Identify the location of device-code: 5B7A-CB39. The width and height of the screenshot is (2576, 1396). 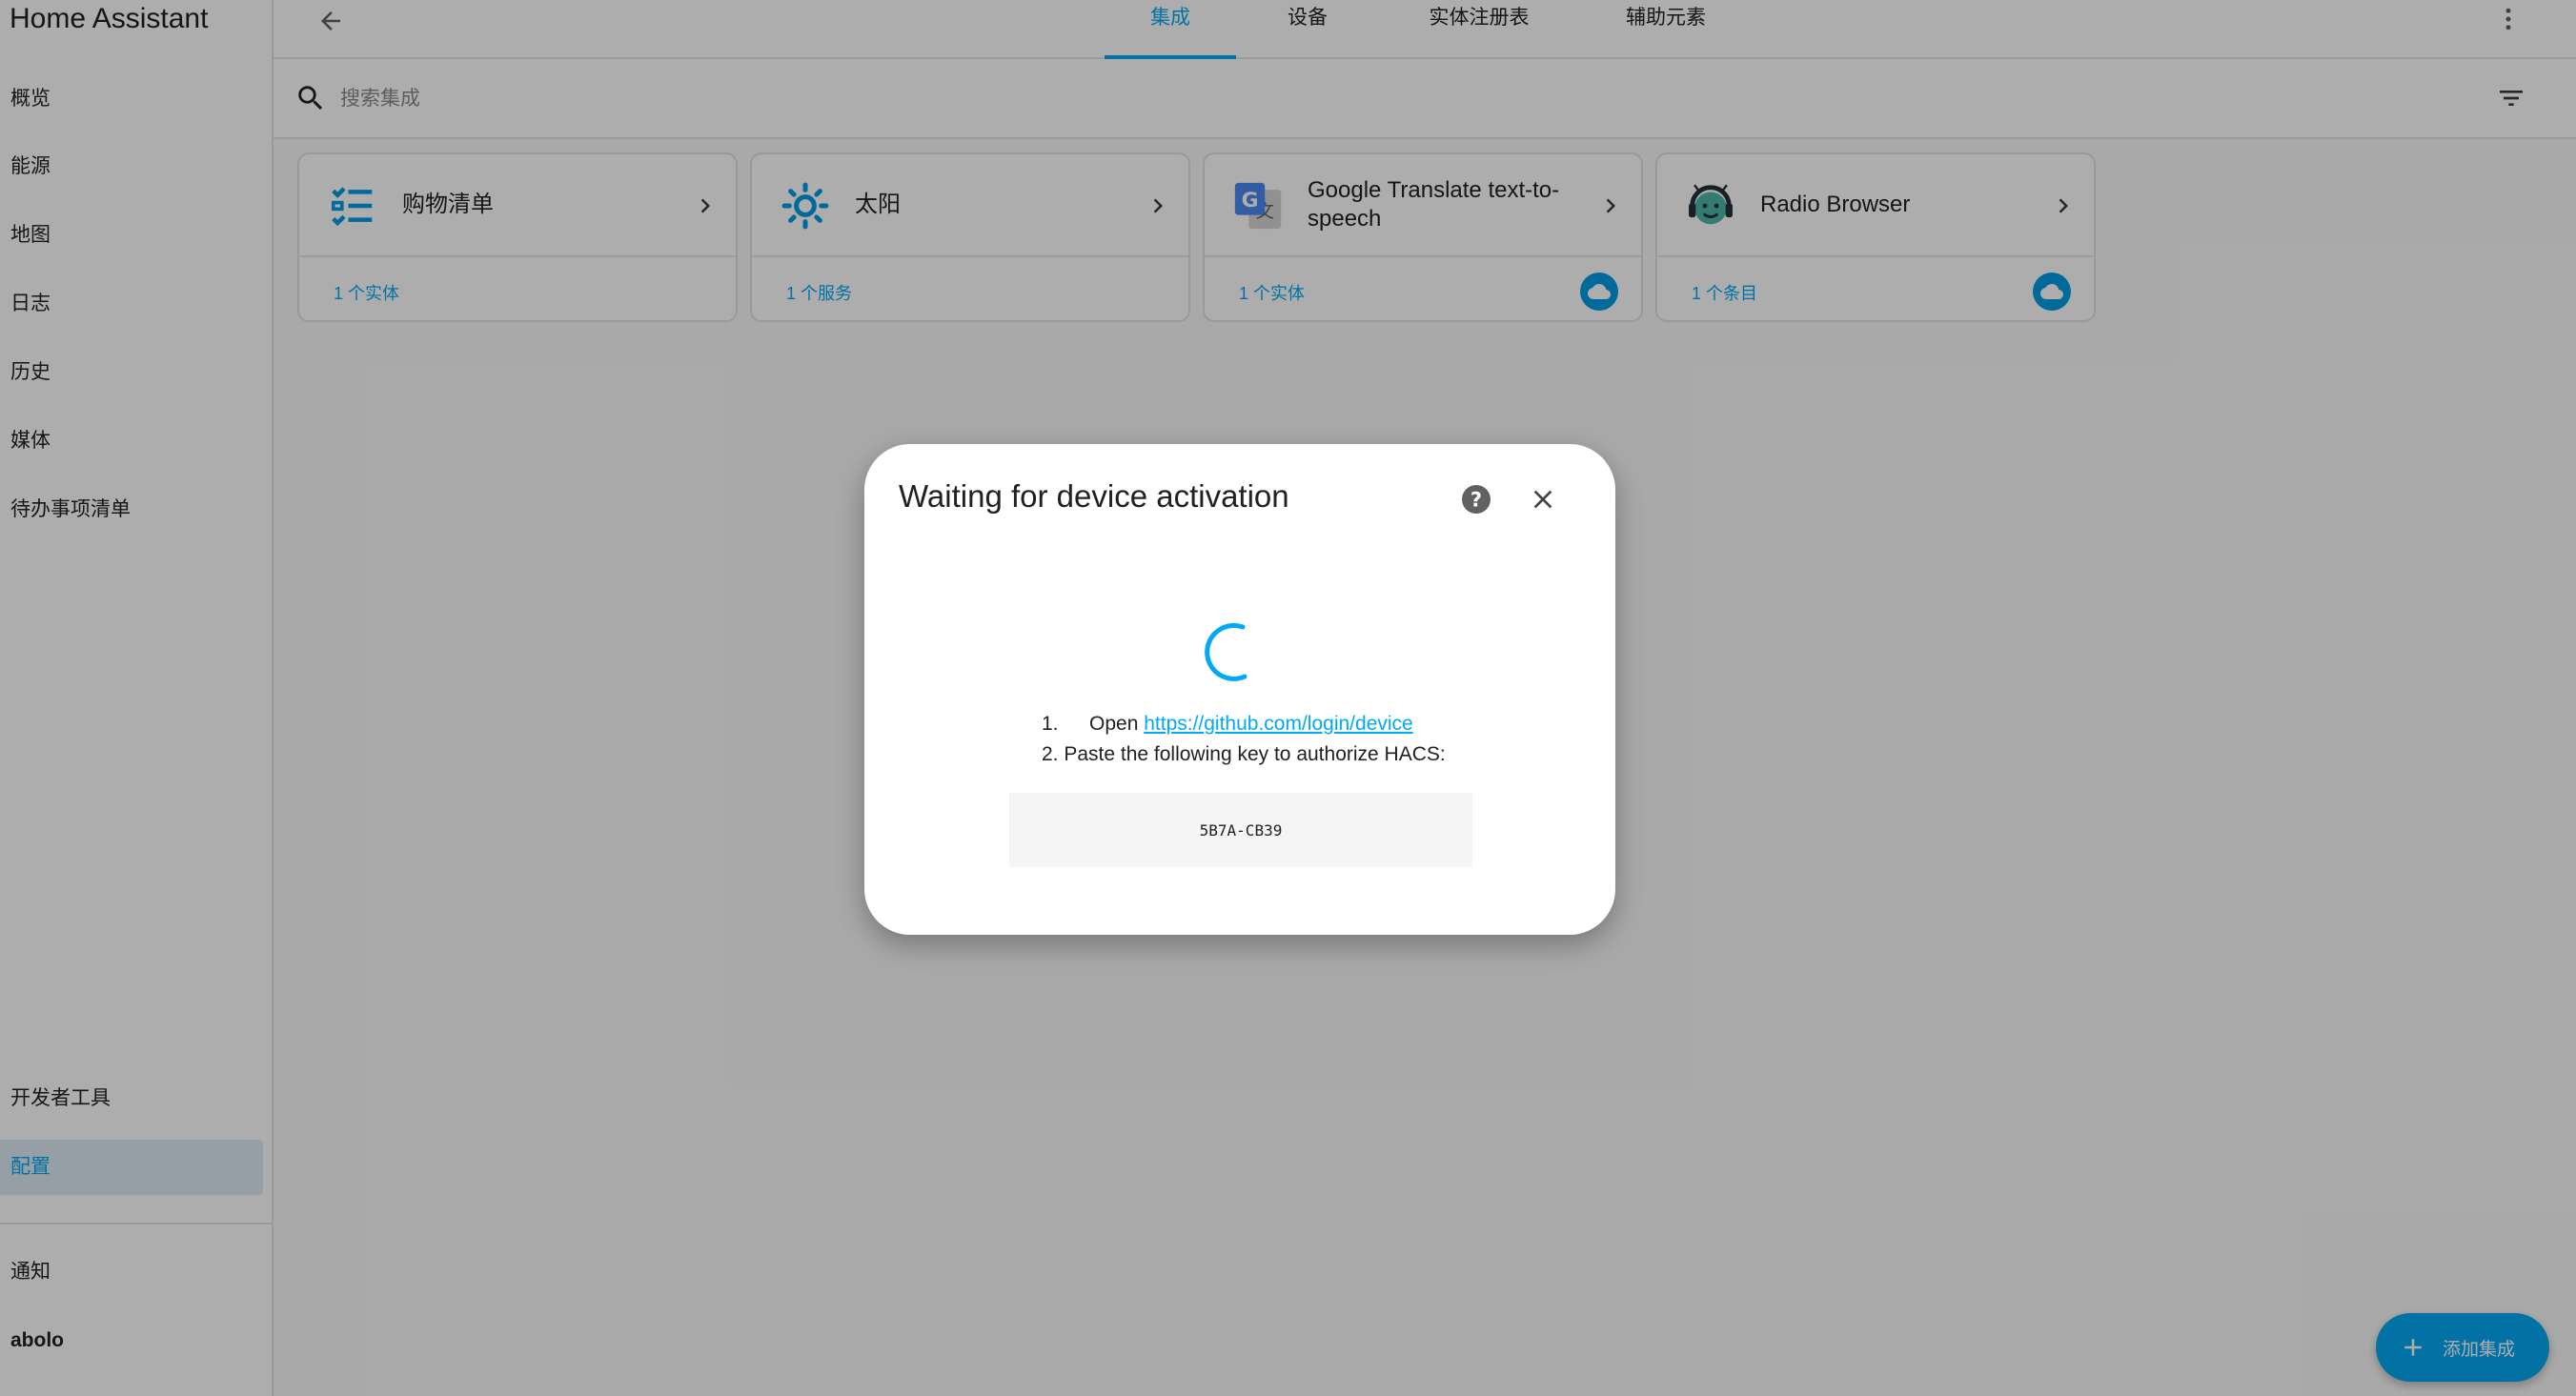
(1240, 830).